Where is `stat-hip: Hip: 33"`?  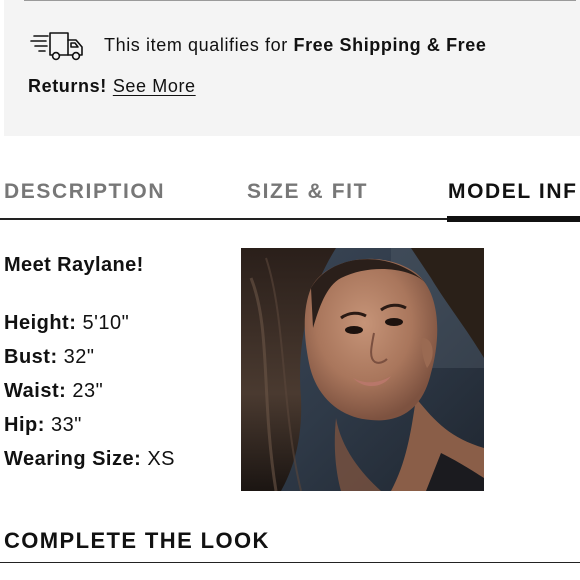
stat-hip: Hip: 33" is located at coordinates (89, 431).